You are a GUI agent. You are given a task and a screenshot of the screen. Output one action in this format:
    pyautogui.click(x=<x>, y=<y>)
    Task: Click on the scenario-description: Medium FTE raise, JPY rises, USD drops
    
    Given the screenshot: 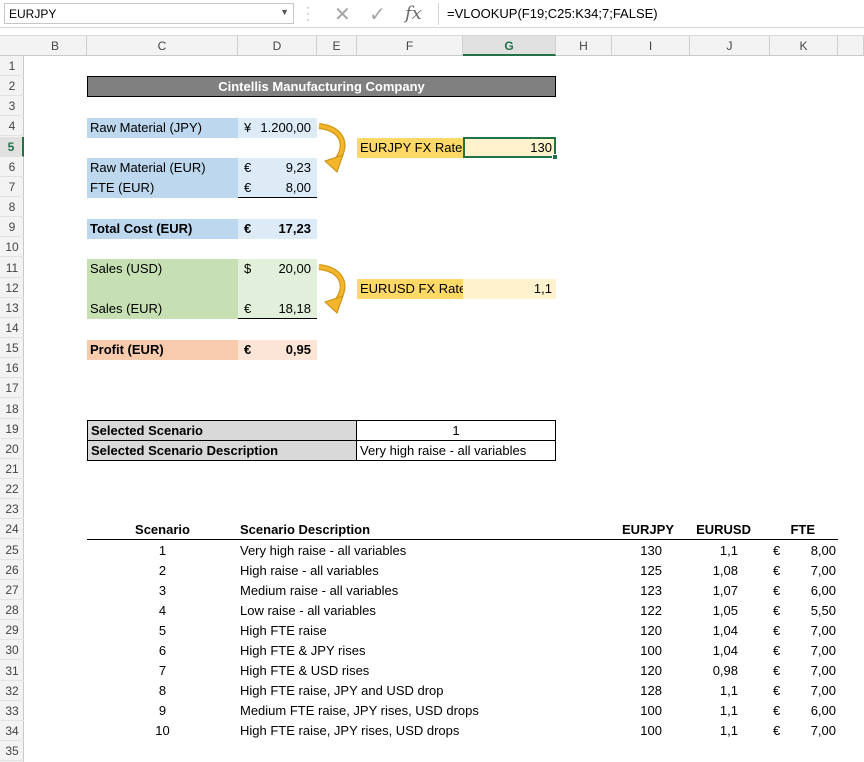 What is the action you would take?
    pyautogui.click(x=420, y=711)
    